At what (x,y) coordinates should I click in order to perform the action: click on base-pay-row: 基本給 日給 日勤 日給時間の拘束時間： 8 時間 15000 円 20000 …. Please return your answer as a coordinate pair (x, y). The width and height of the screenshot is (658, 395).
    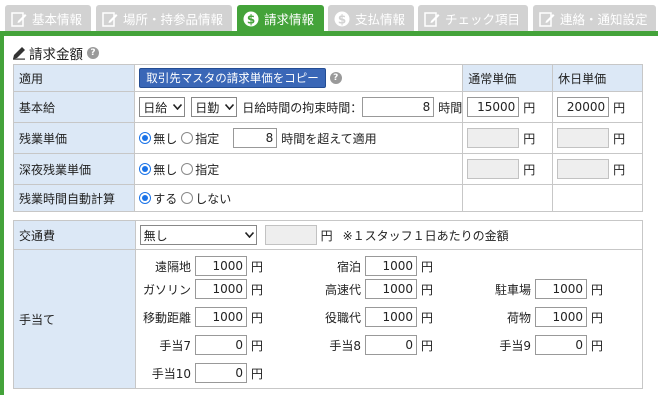
    Looking at the image, I should click on (327, 107).